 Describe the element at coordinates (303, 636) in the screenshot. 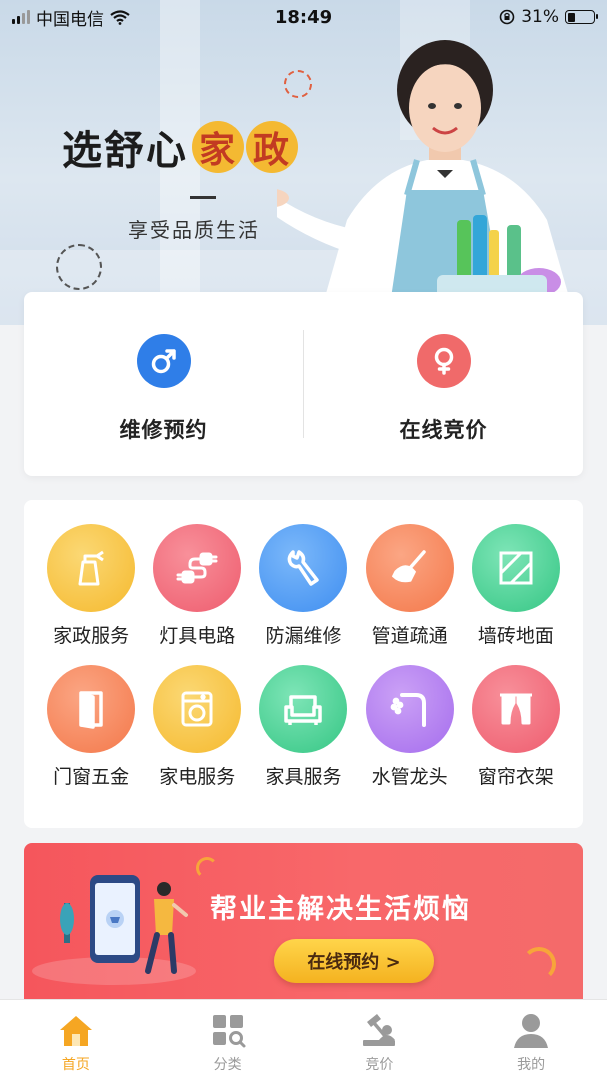

I see `service-label: 防漏维修` at that location.